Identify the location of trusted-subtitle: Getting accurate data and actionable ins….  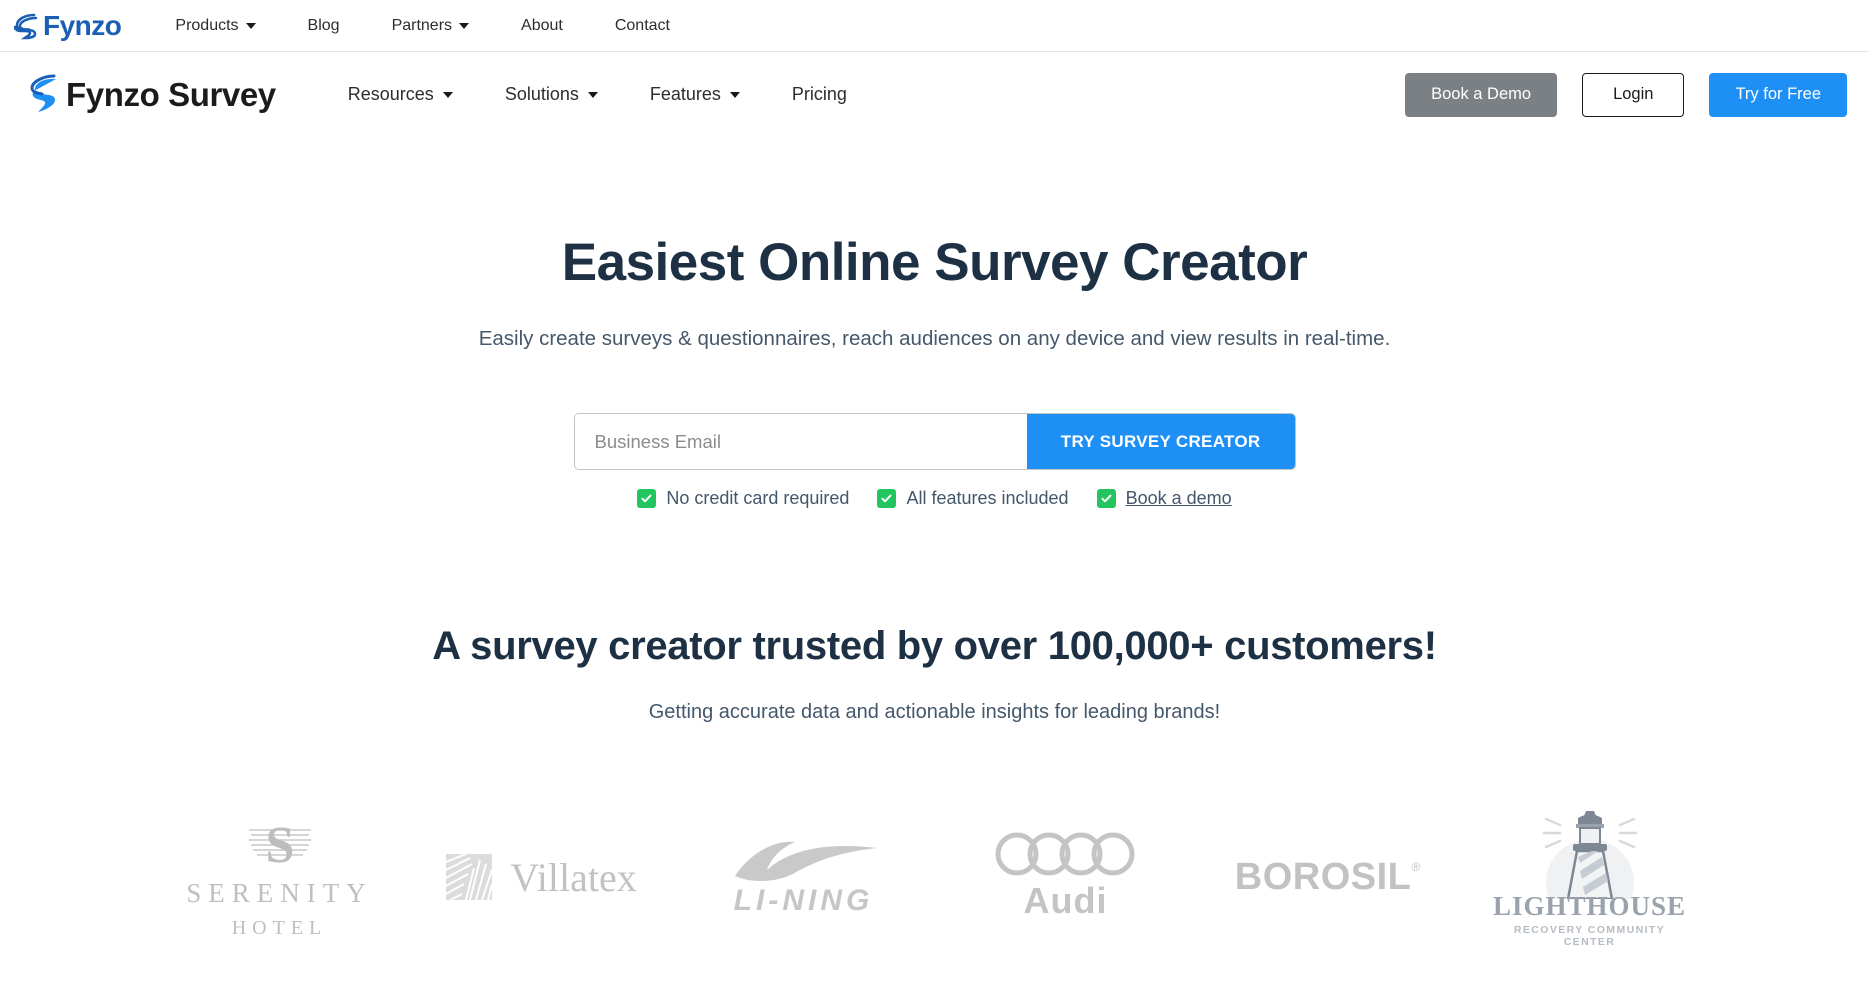
(934, 712).